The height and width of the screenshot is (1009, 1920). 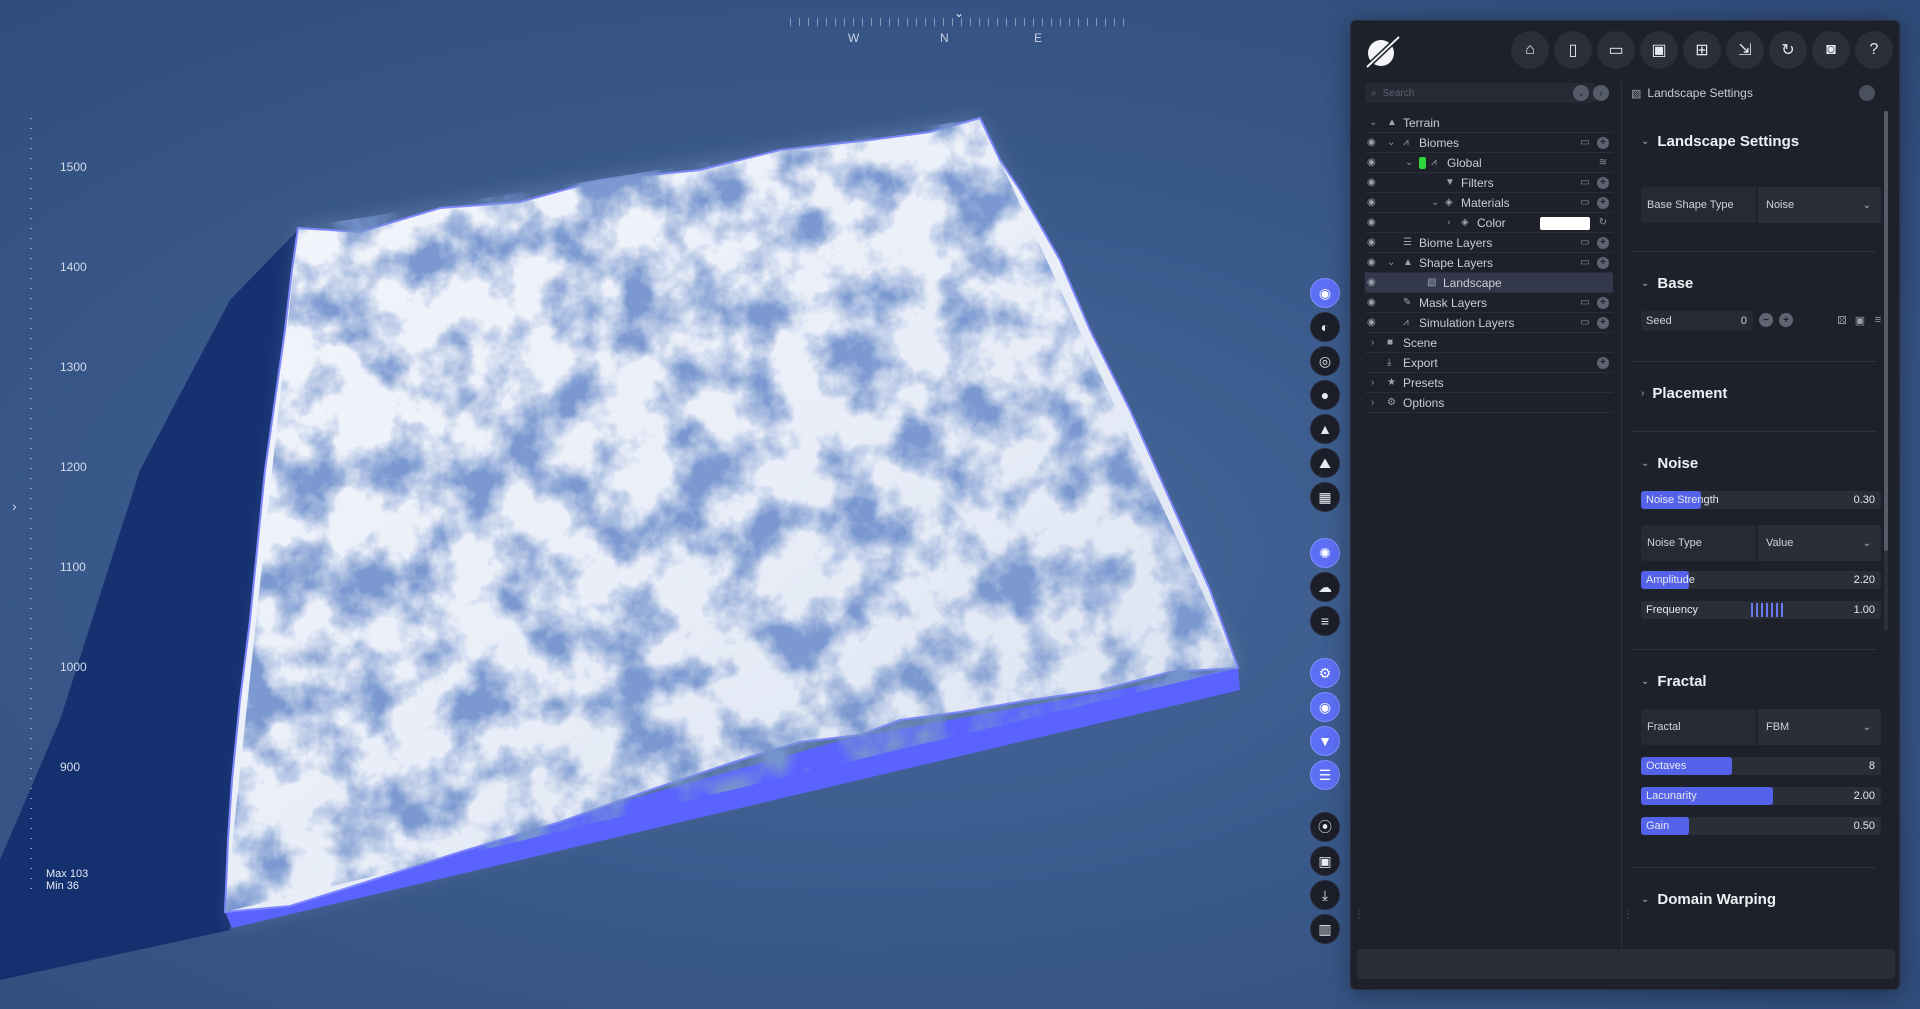 What do you see at coordinates (1659, 50) in the screenshot?
I see `save-icon: ▣` at bounding box center [1659, 50].